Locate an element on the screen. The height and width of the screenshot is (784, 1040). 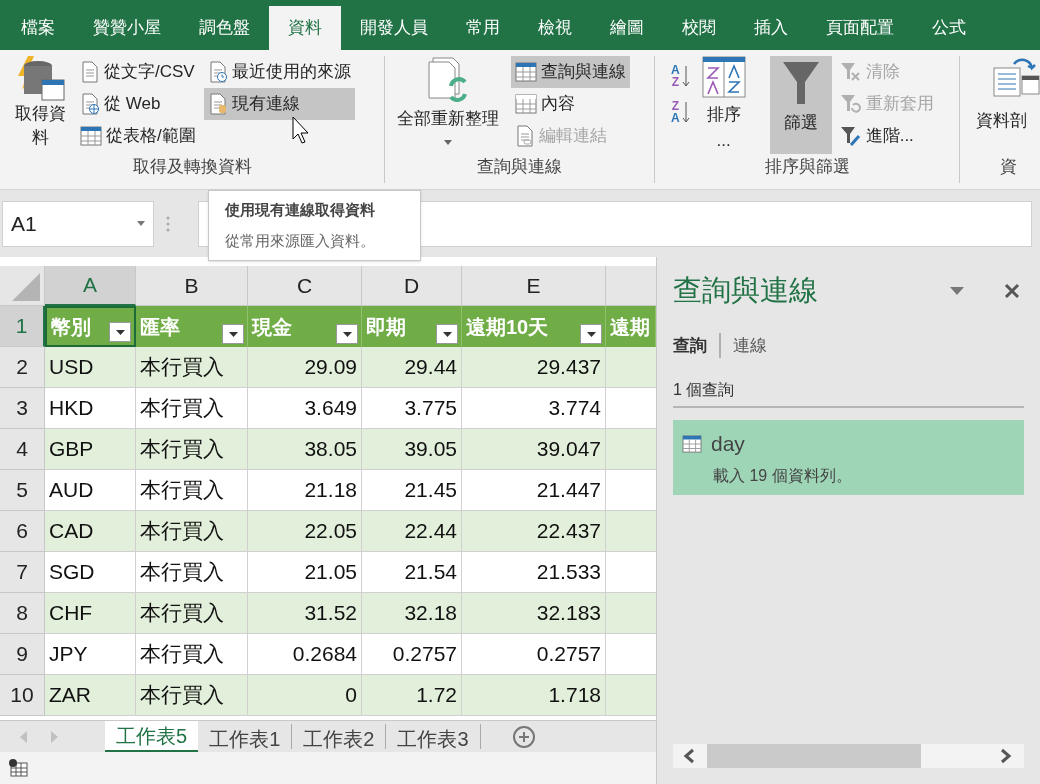
row-header: 4 is located at coordinates (22, 449).